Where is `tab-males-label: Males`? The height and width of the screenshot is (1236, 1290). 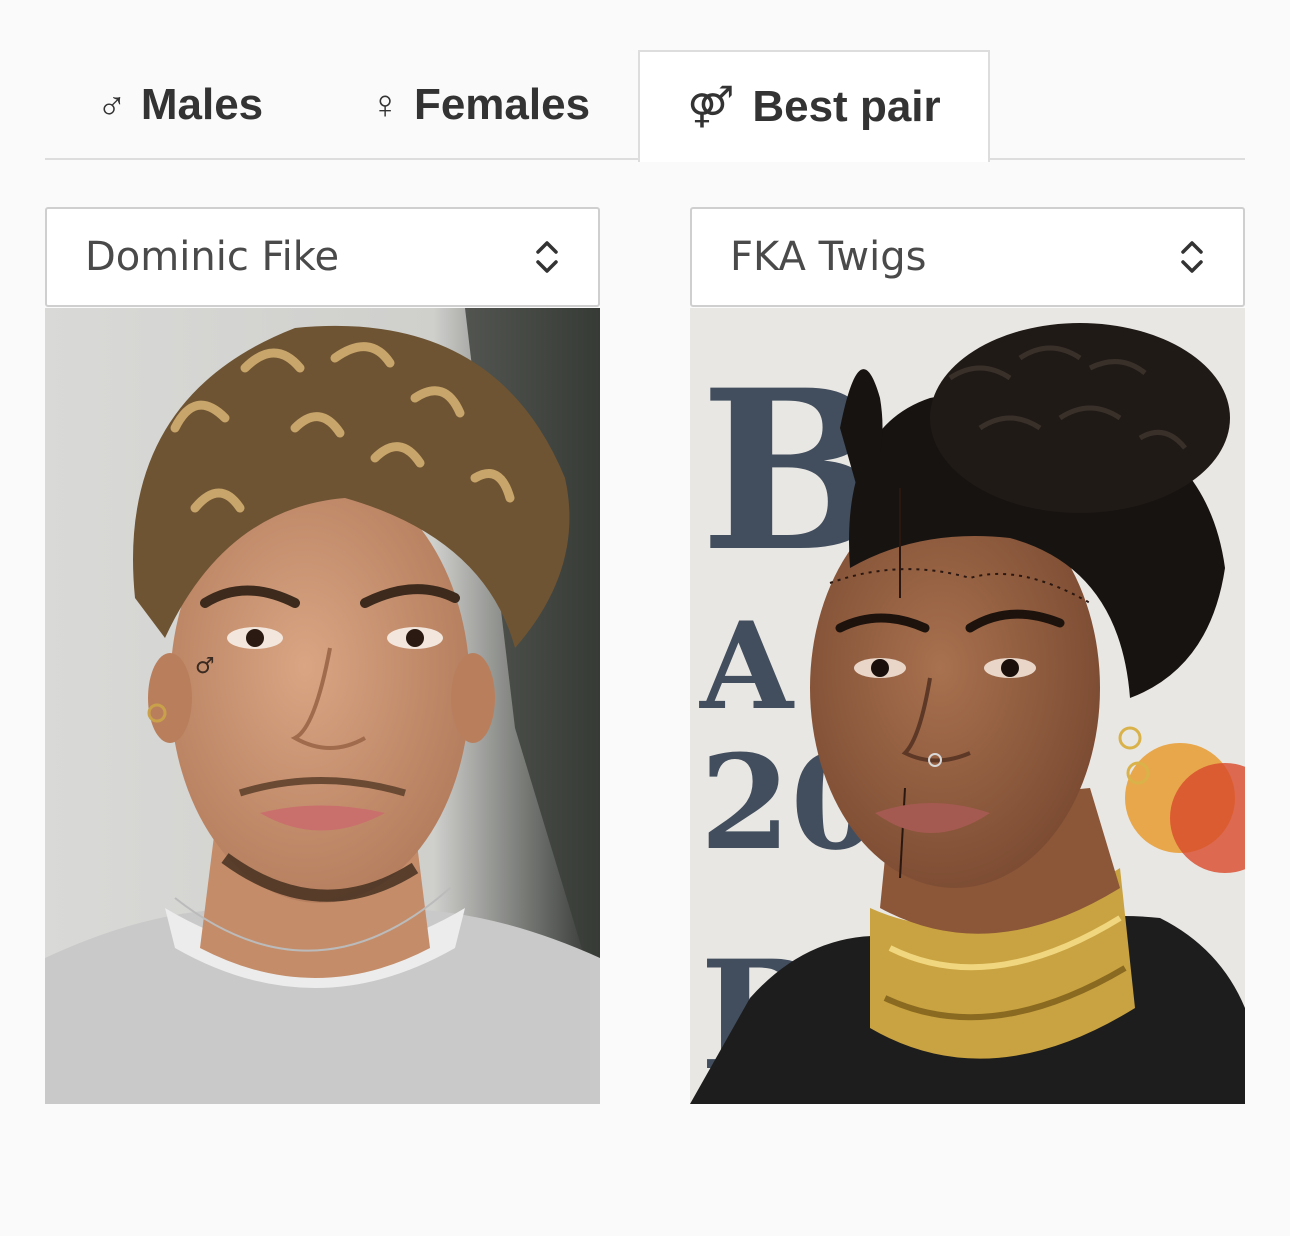 tab-males-label: Males is located at coordinates (202, 104).